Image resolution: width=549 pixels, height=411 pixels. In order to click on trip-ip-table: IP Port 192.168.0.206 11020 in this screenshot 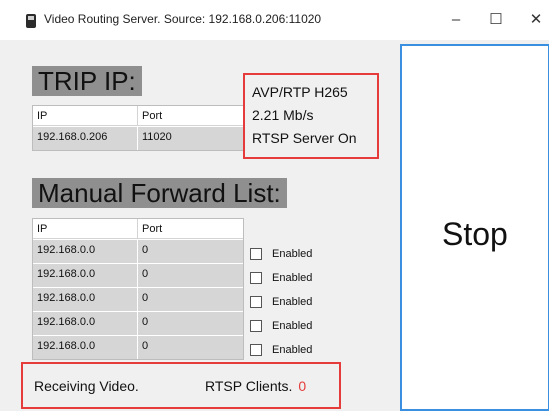, I will do `click(138, 128)`.